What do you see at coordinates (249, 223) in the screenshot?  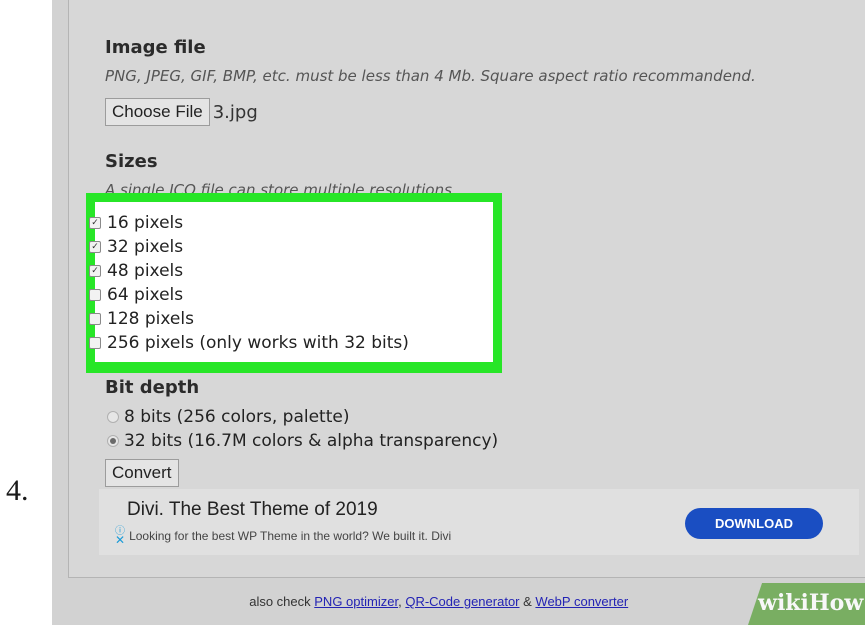 I see `size-option-16: ✓ 16 pixels` at bounding box center [249, 223].